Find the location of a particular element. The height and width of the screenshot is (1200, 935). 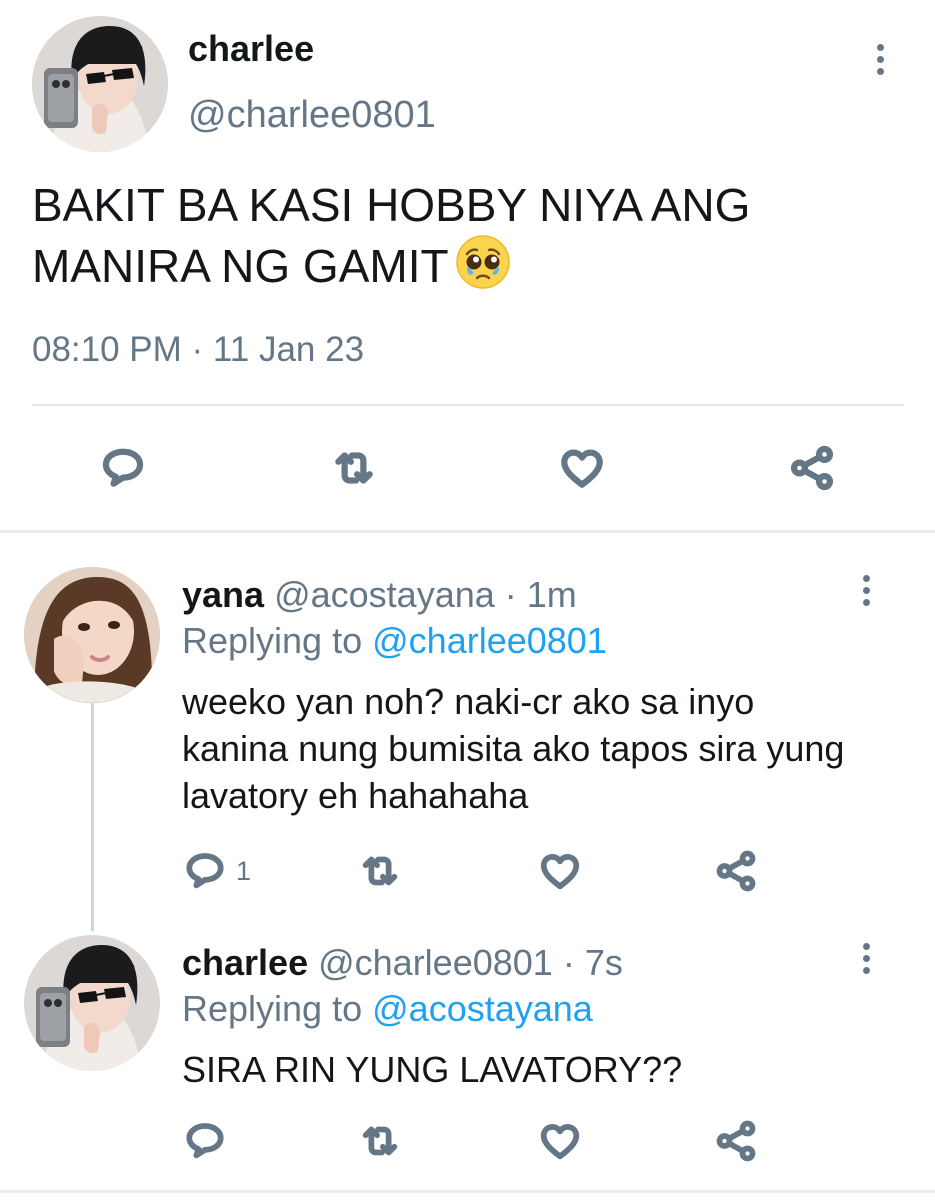

thread-line is located at coordinates (92, 817).